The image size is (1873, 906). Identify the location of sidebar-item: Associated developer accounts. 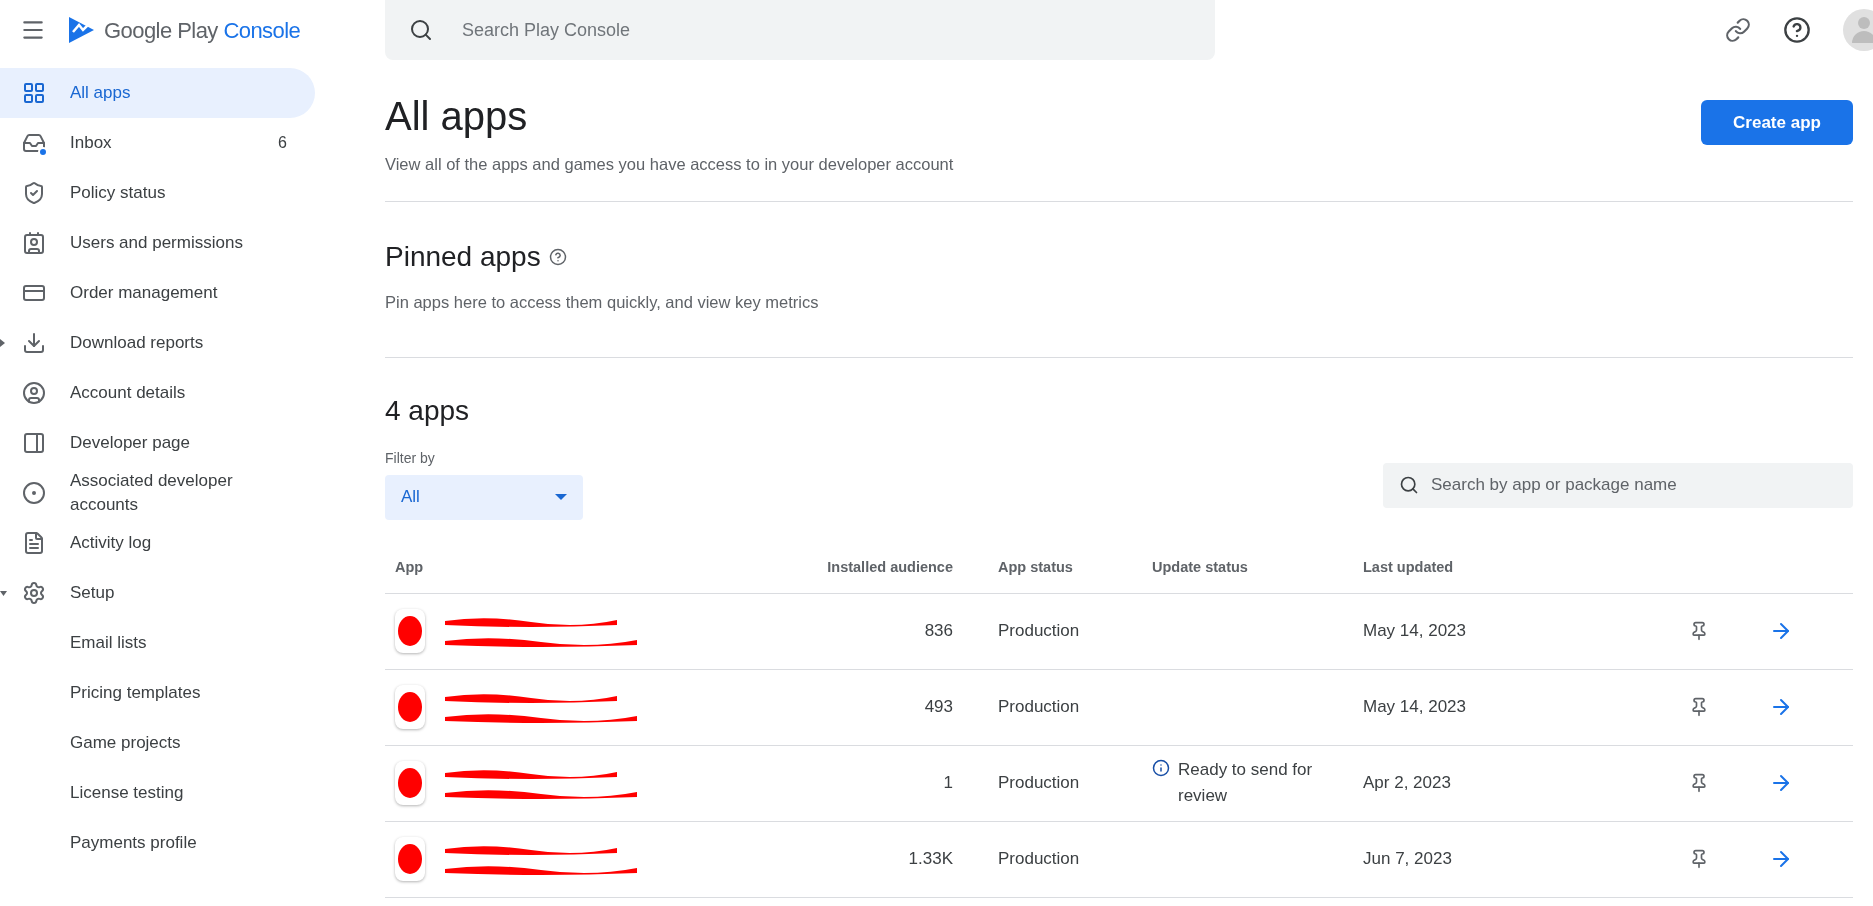
(157, 493).